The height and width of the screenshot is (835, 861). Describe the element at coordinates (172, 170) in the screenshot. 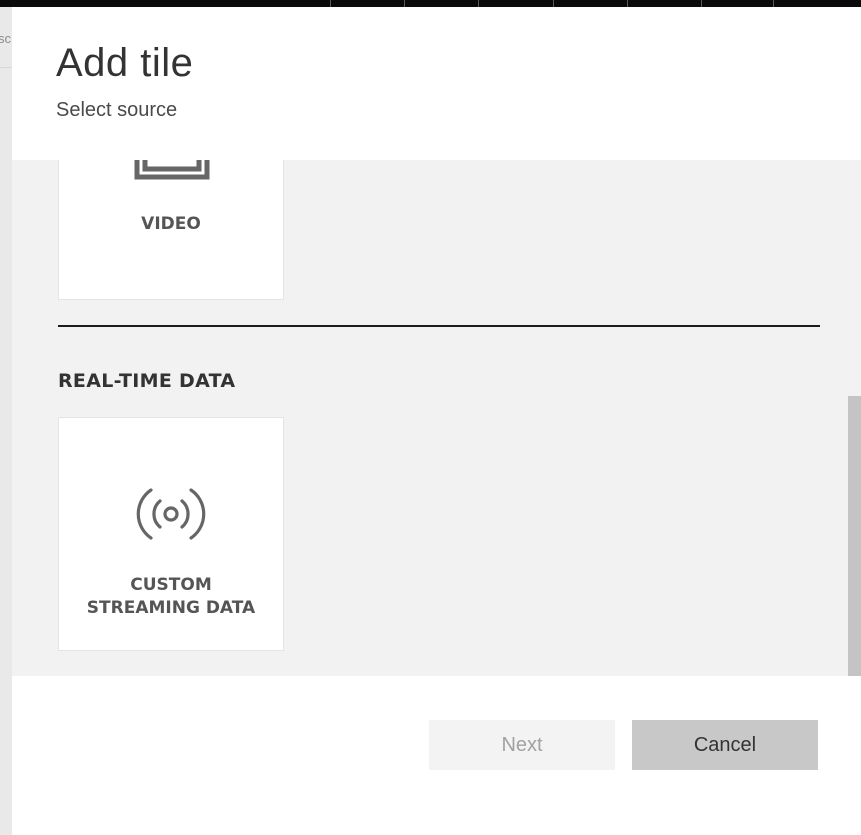

I see `video-icon` at that location.